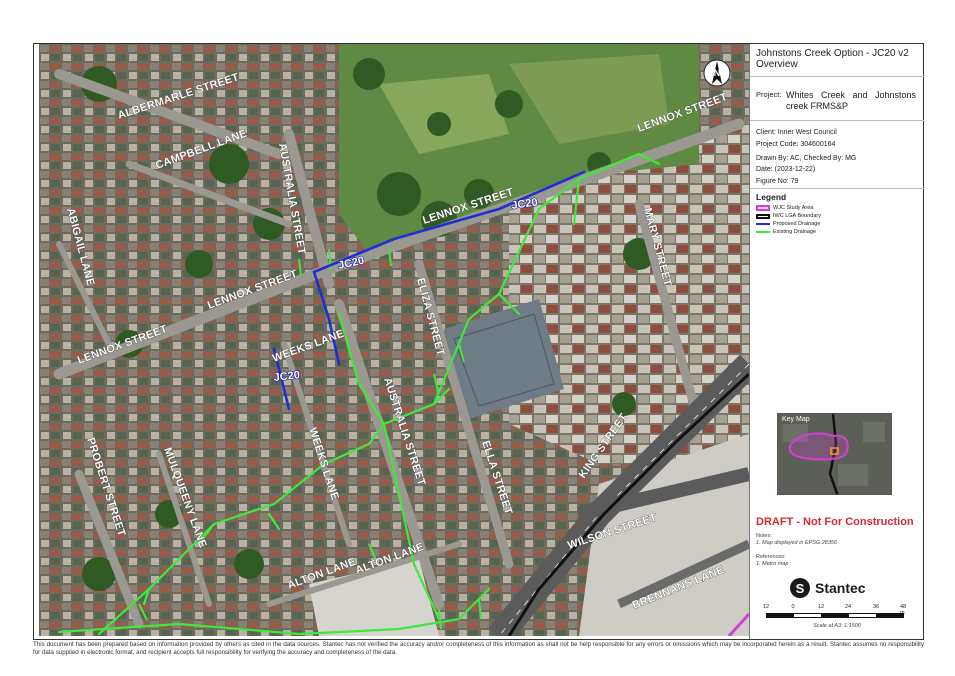 This screenshot has height=676, width=955. Describe the element at coordinates (763, 232) in the screenshot. I see `legend-swatch-existing-drainage` at that location.